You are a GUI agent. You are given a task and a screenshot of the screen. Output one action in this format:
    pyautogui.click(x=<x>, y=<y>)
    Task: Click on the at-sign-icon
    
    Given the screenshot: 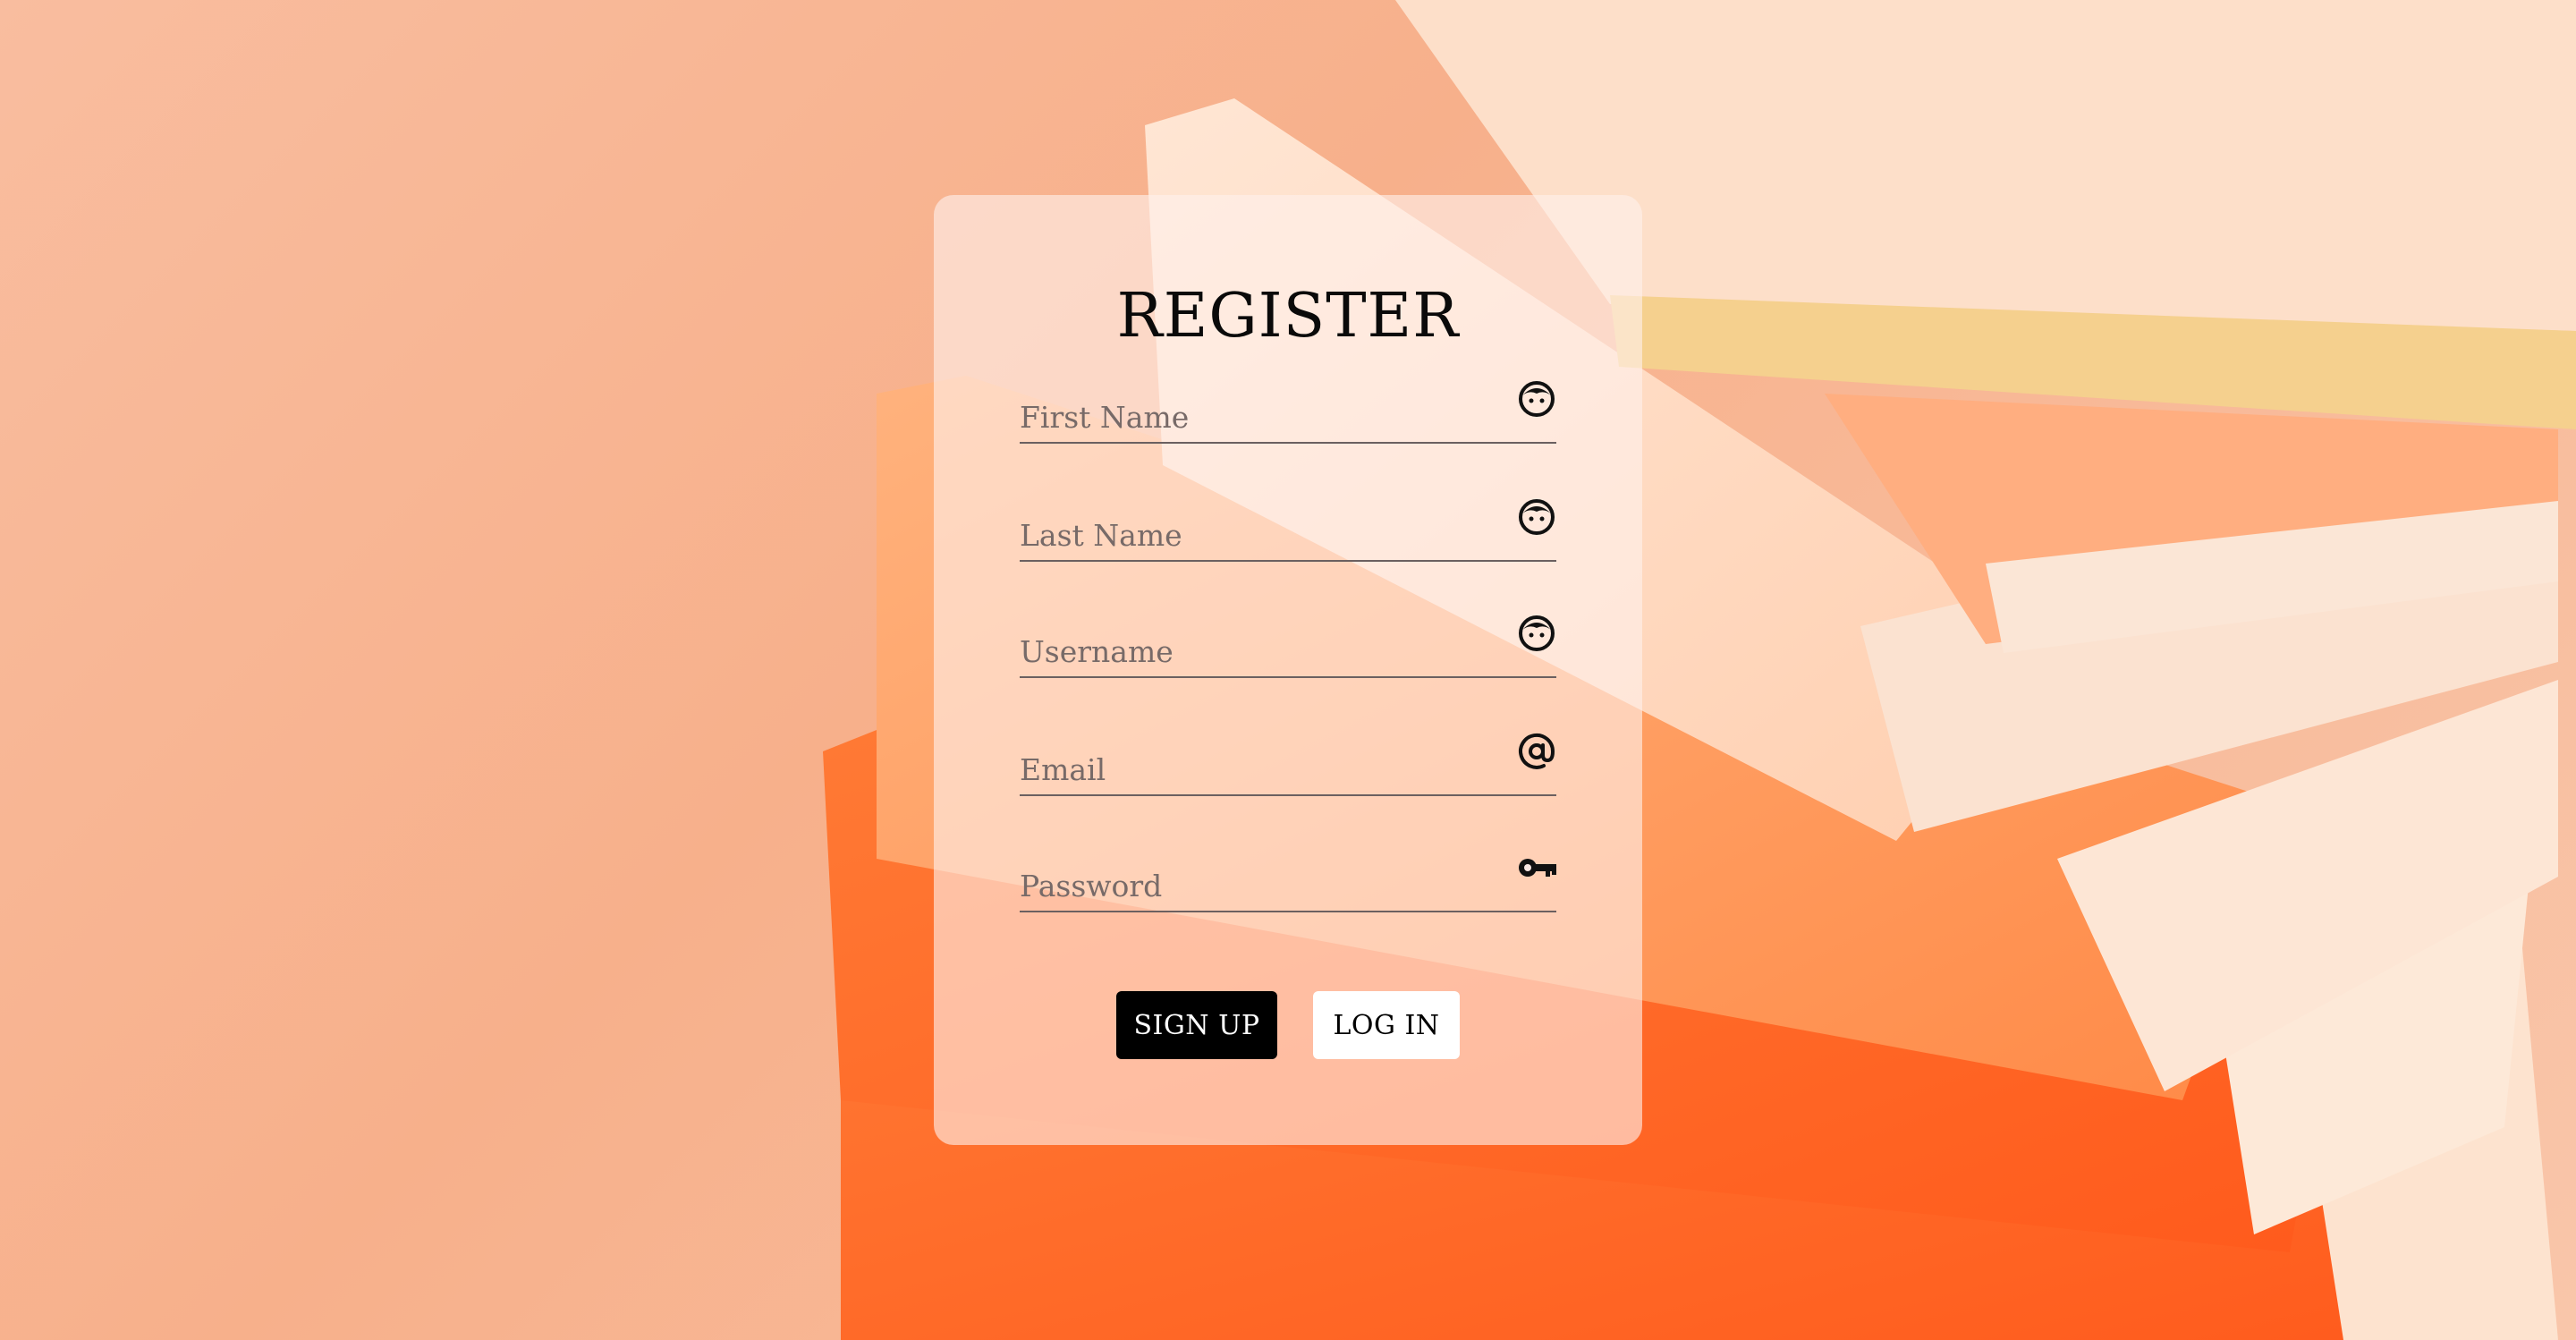 What is the action you would take?
    pyautogui.click(x=1537, y=751)
    